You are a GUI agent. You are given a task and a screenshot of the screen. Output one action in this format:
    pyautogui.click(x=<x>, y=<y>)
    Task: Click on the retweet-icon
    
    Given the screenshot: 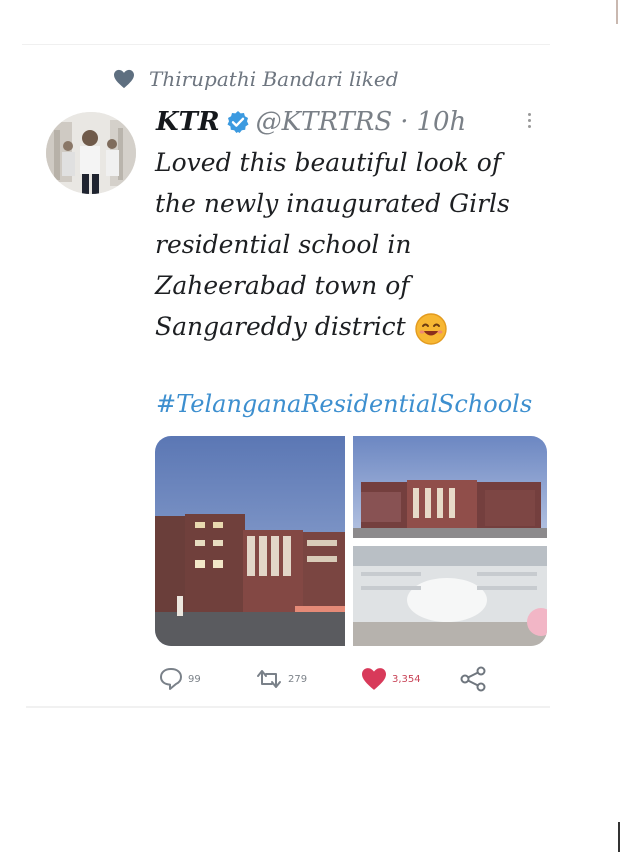 What is the action you would take?
    pyautogui.click(x=269, y=679)
    